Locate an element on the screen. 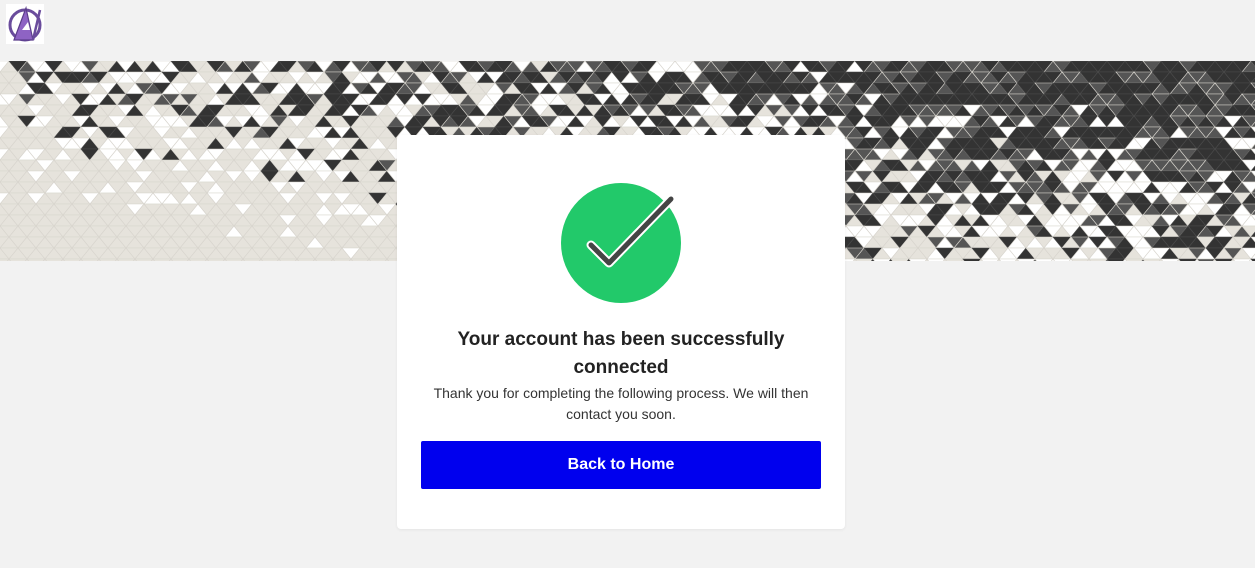 The image size is (1255, 568). check-circle-icon is located at coordinates (621, 243).